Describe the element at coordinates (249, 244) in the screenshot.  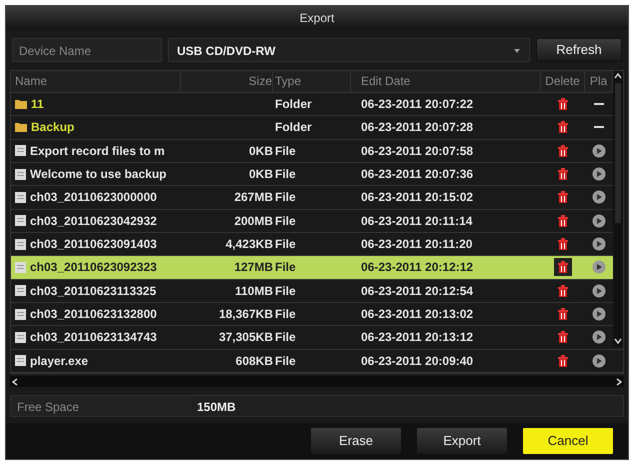
I see `file-size: 4,423KB` at that location.